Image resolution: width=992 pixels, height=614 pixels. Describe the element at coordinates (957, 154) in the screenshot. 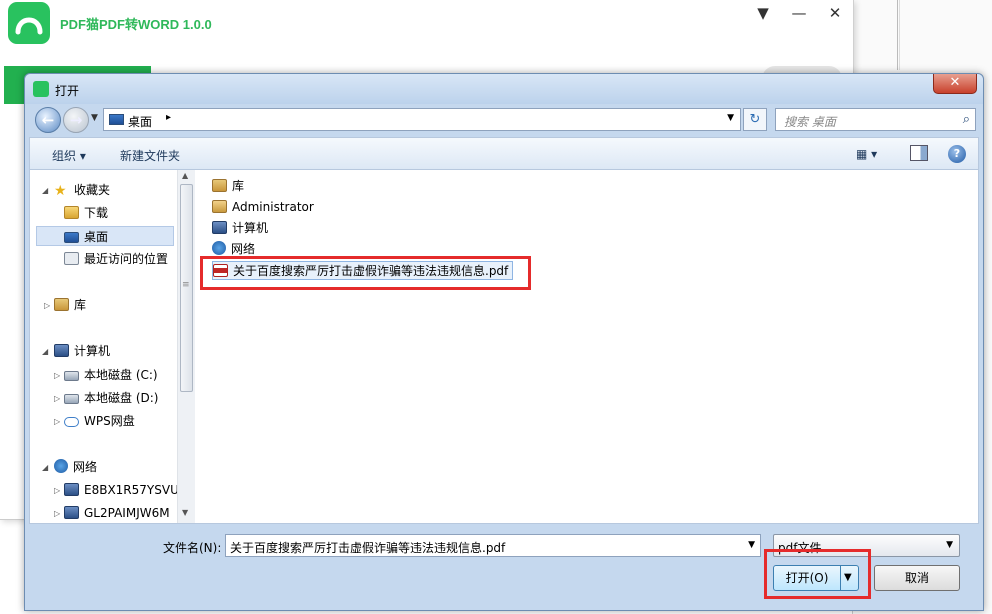

I see `help-icon: ?` at that location.